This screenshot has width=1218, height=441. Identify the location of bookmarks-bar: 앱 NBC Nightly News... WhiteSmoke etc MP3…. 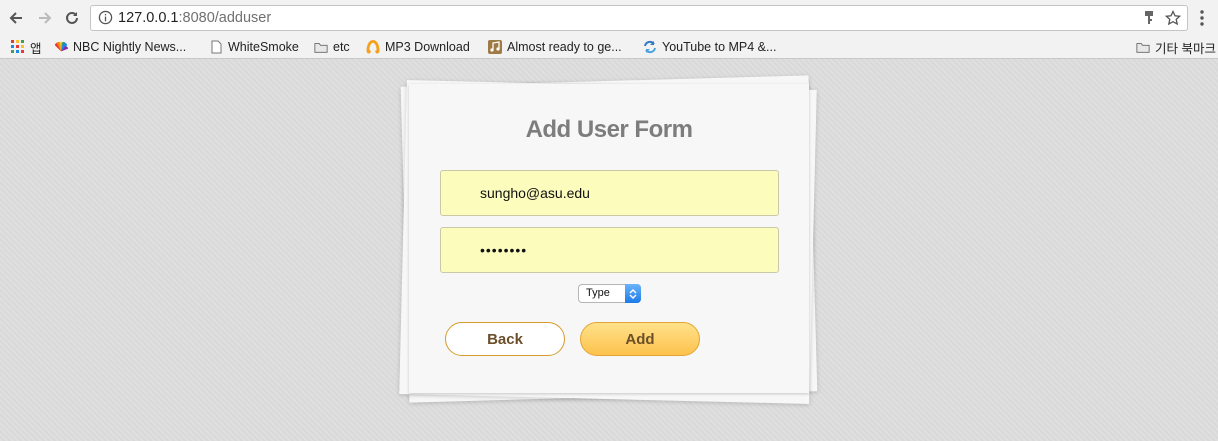
(609, 47).